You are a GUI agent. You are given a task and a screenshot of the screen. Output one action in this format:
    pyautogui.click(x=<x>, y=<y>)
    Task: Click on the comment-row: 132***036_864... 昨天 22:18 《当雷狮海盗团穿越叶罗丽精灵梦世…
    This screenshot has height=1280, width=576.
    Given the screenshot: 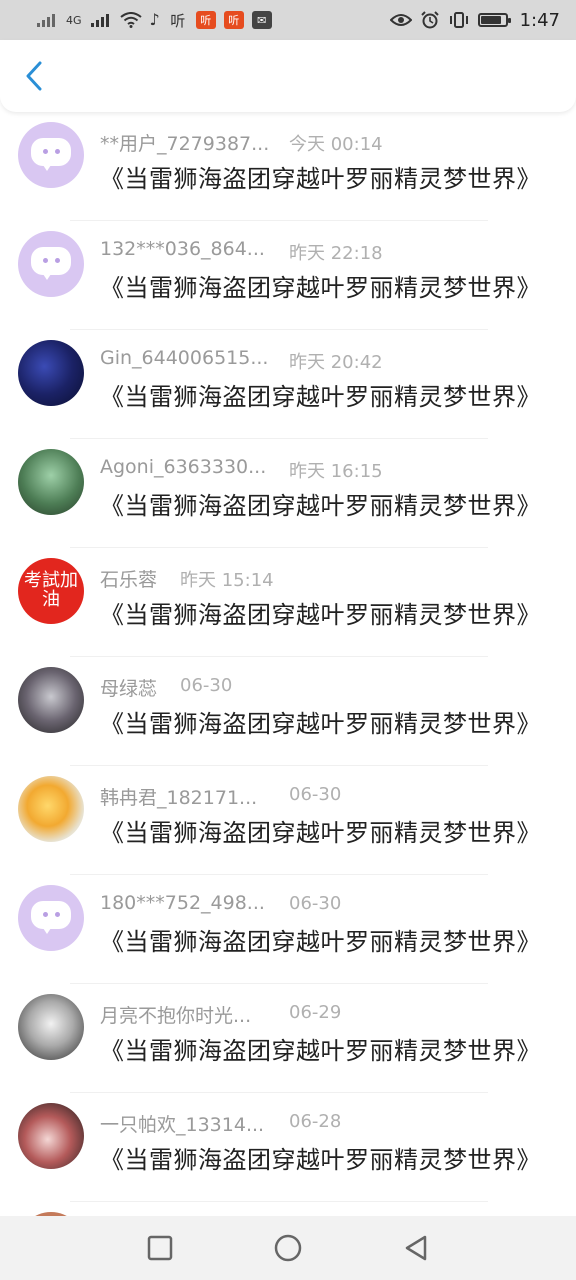 What is the action you would take?
    pyautogui.click(x=288, y=275)
    